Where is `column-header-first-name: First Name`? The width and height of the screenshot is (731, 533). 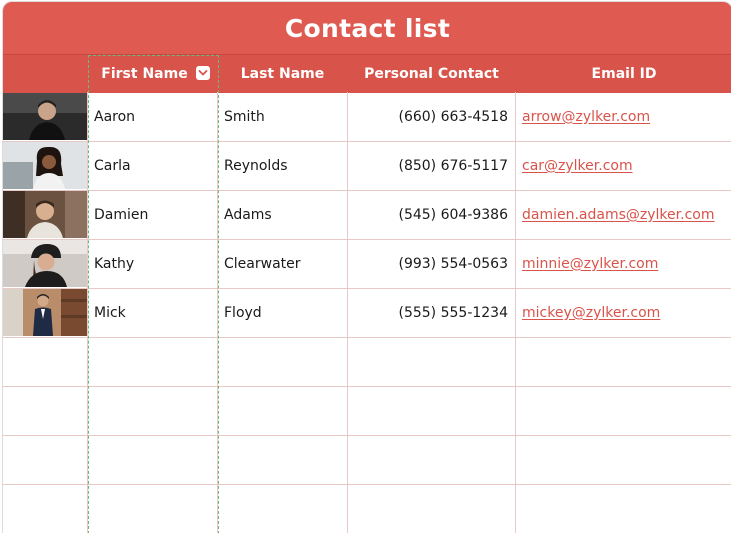
column-header-first-name: First Name is located at coordinates (152, 74).